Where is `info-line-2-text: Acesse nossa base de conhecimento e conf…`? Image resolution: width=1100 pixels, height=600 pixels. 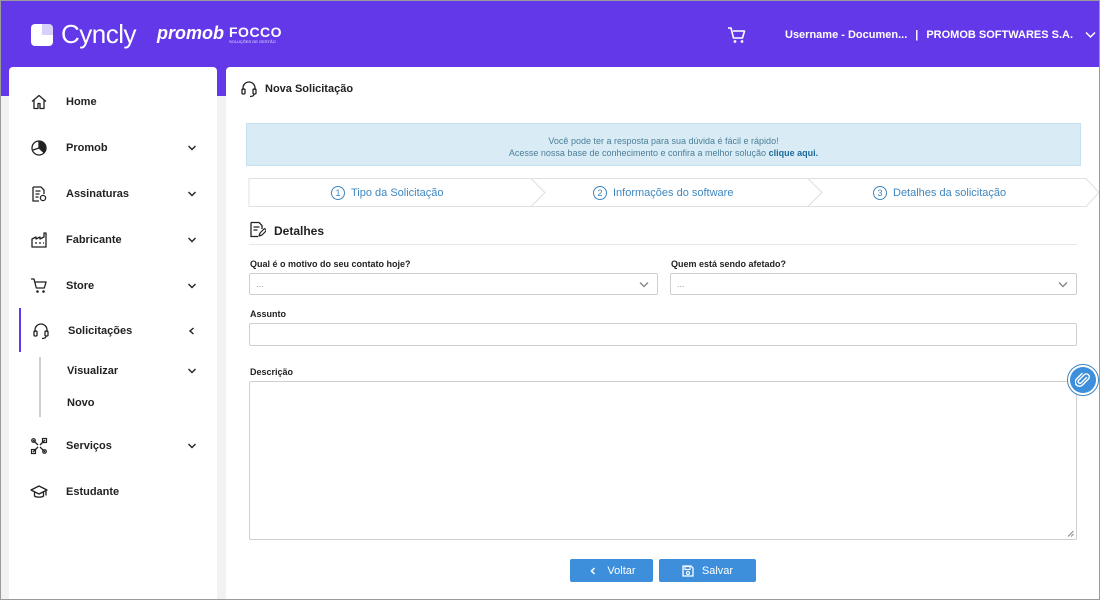
info-line-2-text: Acesse nossa base de conhecimento e conf… is located at coordinates (637, 153).